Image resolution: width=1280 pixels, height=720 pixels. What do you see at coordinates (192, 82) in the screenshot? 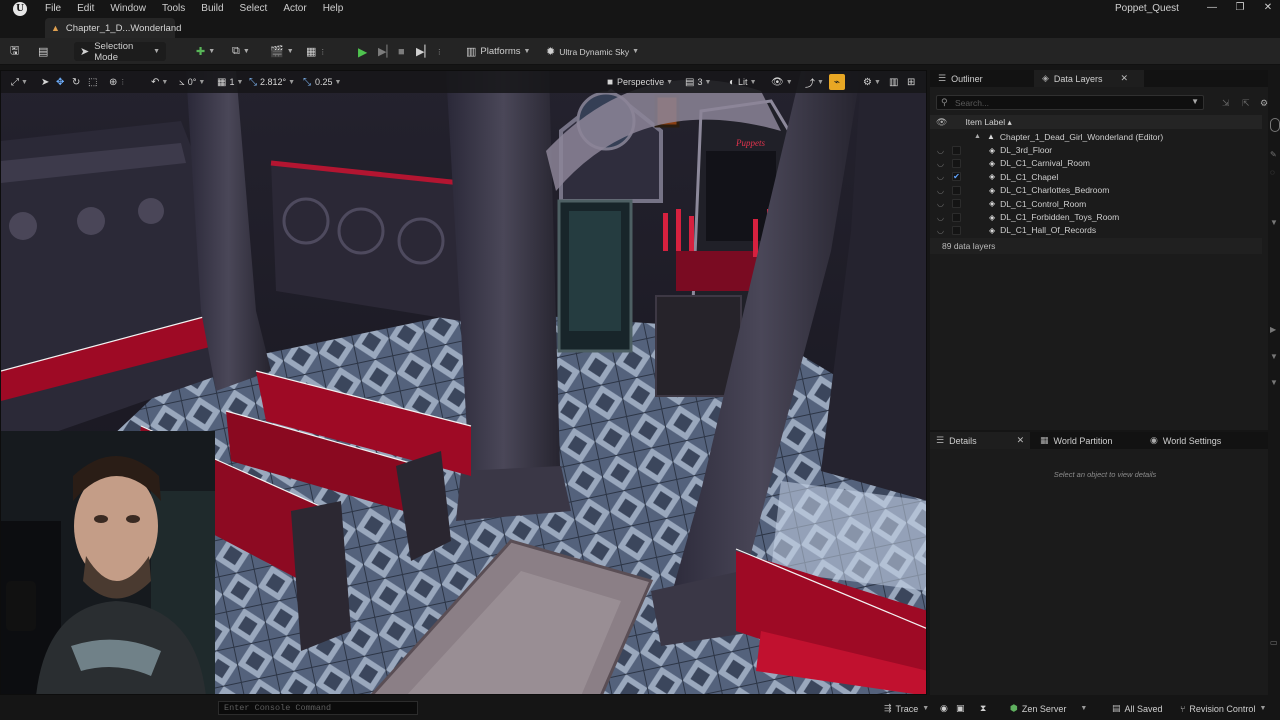
I see `rotation-snap-toggle: ⦣ 0° ▼` at bounding box center [192, 82].